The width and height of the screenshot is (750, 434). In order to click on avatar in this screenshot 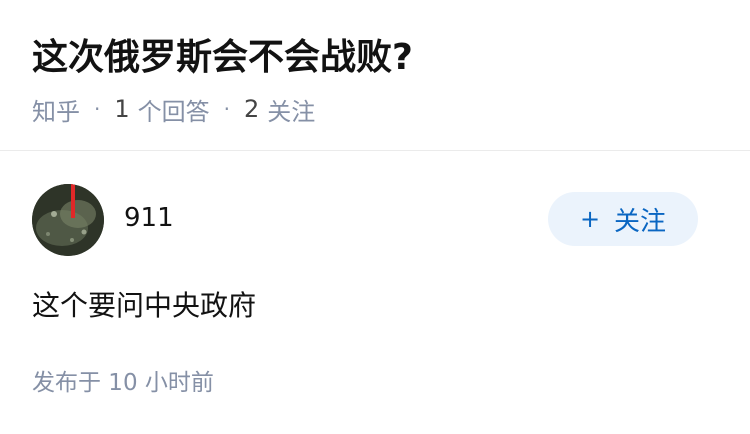, I will do `click(68, 220)`.